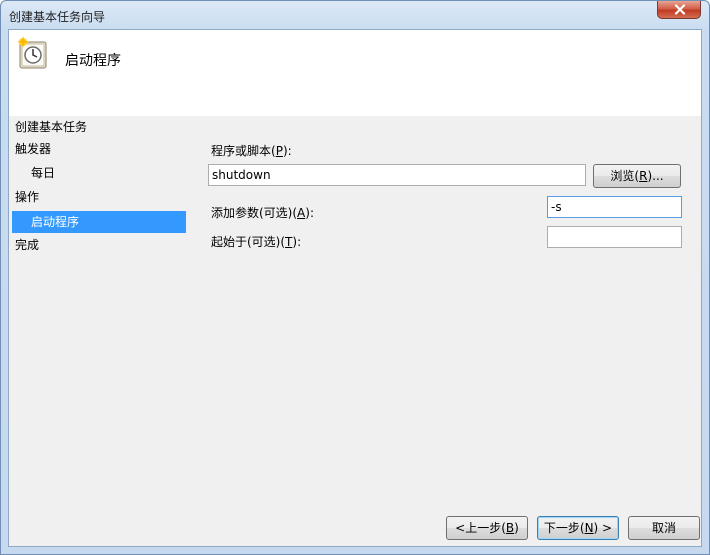  Describe the element at coordinates (57, 17) in the screenshot. I see `window-title: 创建基本任务向导` at that location.